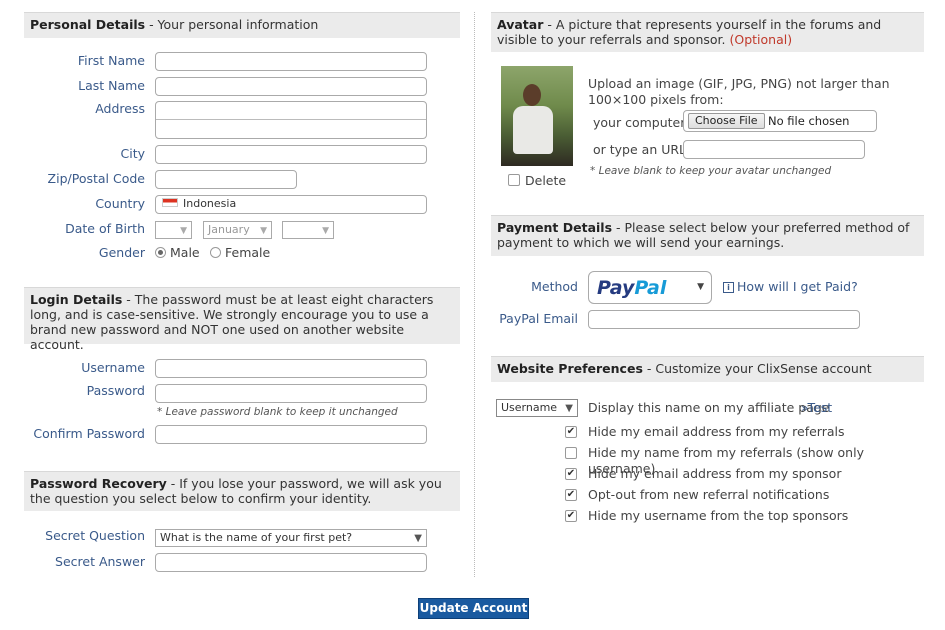 The width and height of the screenshot is (945, 630). I want to click on gender-male-option: Male, so click(177, 253).